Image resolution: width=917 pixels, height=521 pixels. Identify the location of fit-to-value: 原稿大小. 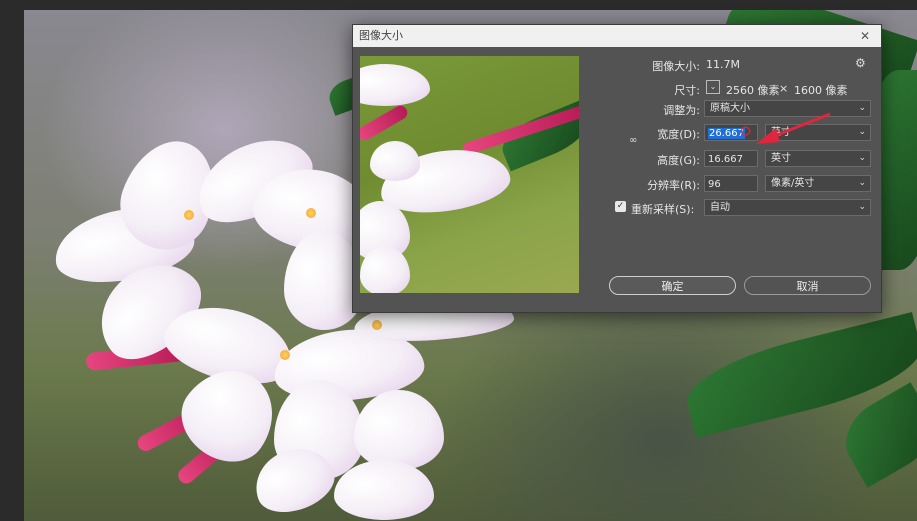
(730, 108).